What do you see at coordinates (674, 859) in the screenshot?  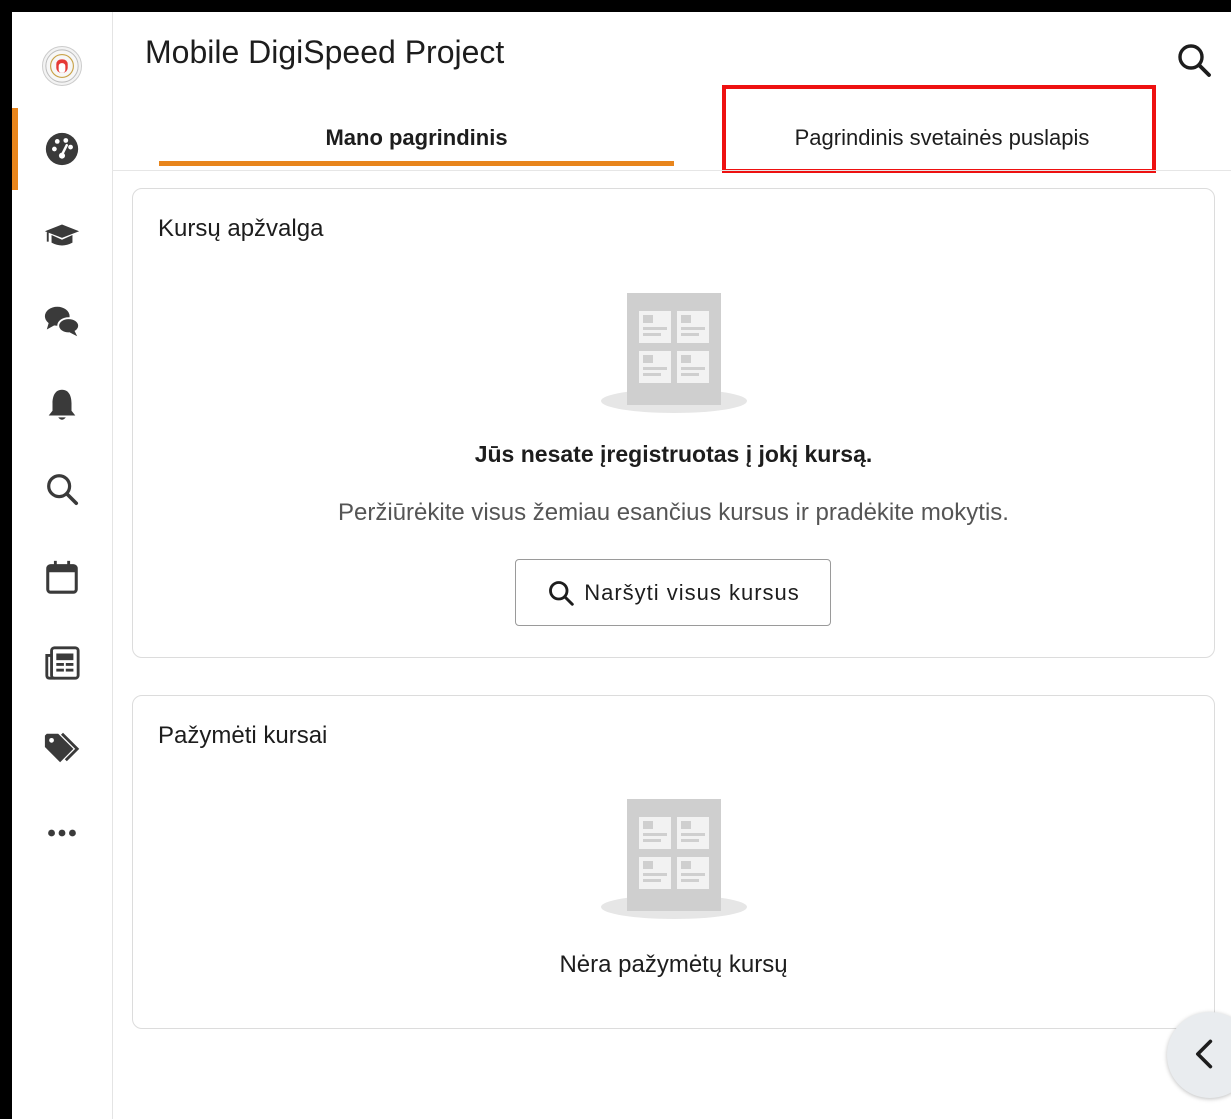 I see `empty-starred-illustration-icon` at bounding box center [674, 859].